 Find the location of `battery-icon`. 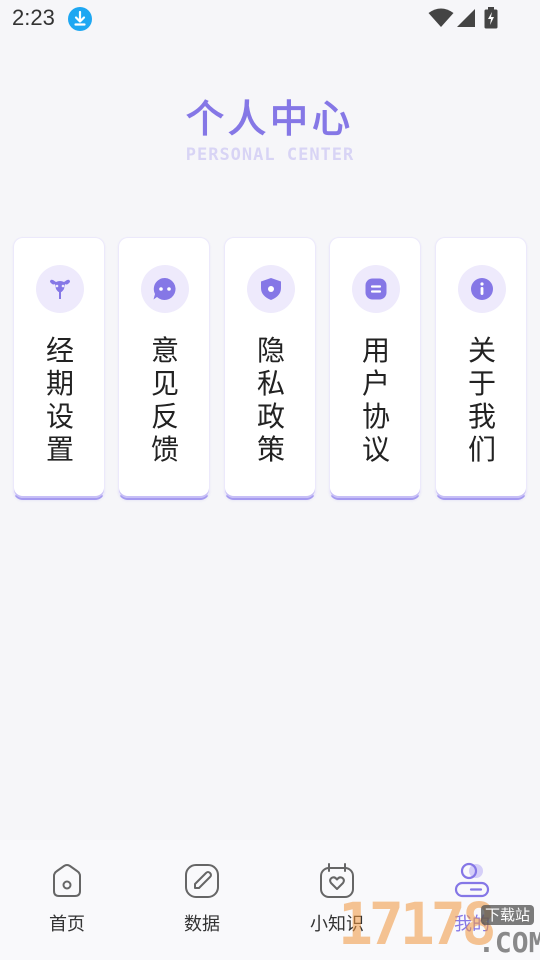

battery-icon is located at coordinates (491, 18).